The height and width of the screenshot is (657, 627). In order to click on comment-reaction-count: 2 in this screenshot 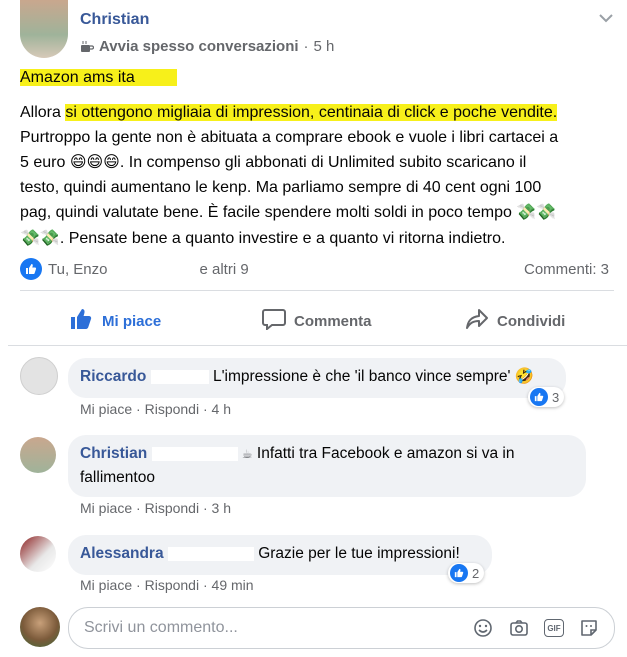, I will do `click(466, 573)`.